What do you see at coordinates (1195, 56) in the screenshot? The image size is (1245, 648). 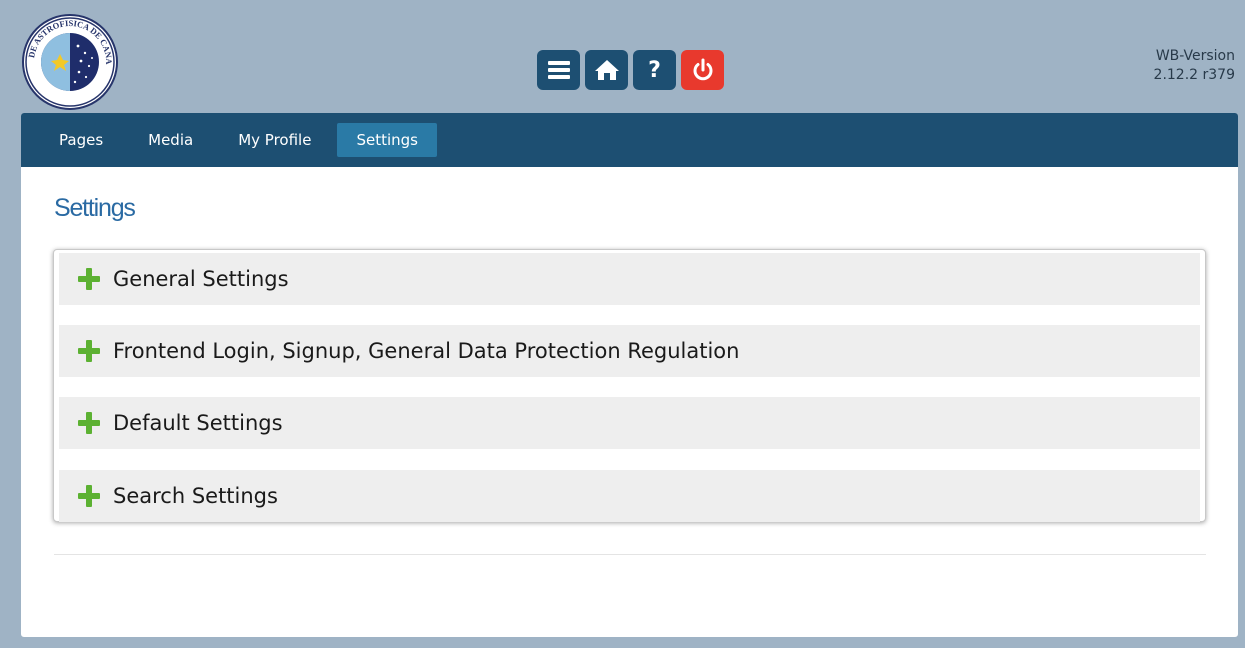 I see `version-label: WB-Version` at bounding box center [1195, 56].